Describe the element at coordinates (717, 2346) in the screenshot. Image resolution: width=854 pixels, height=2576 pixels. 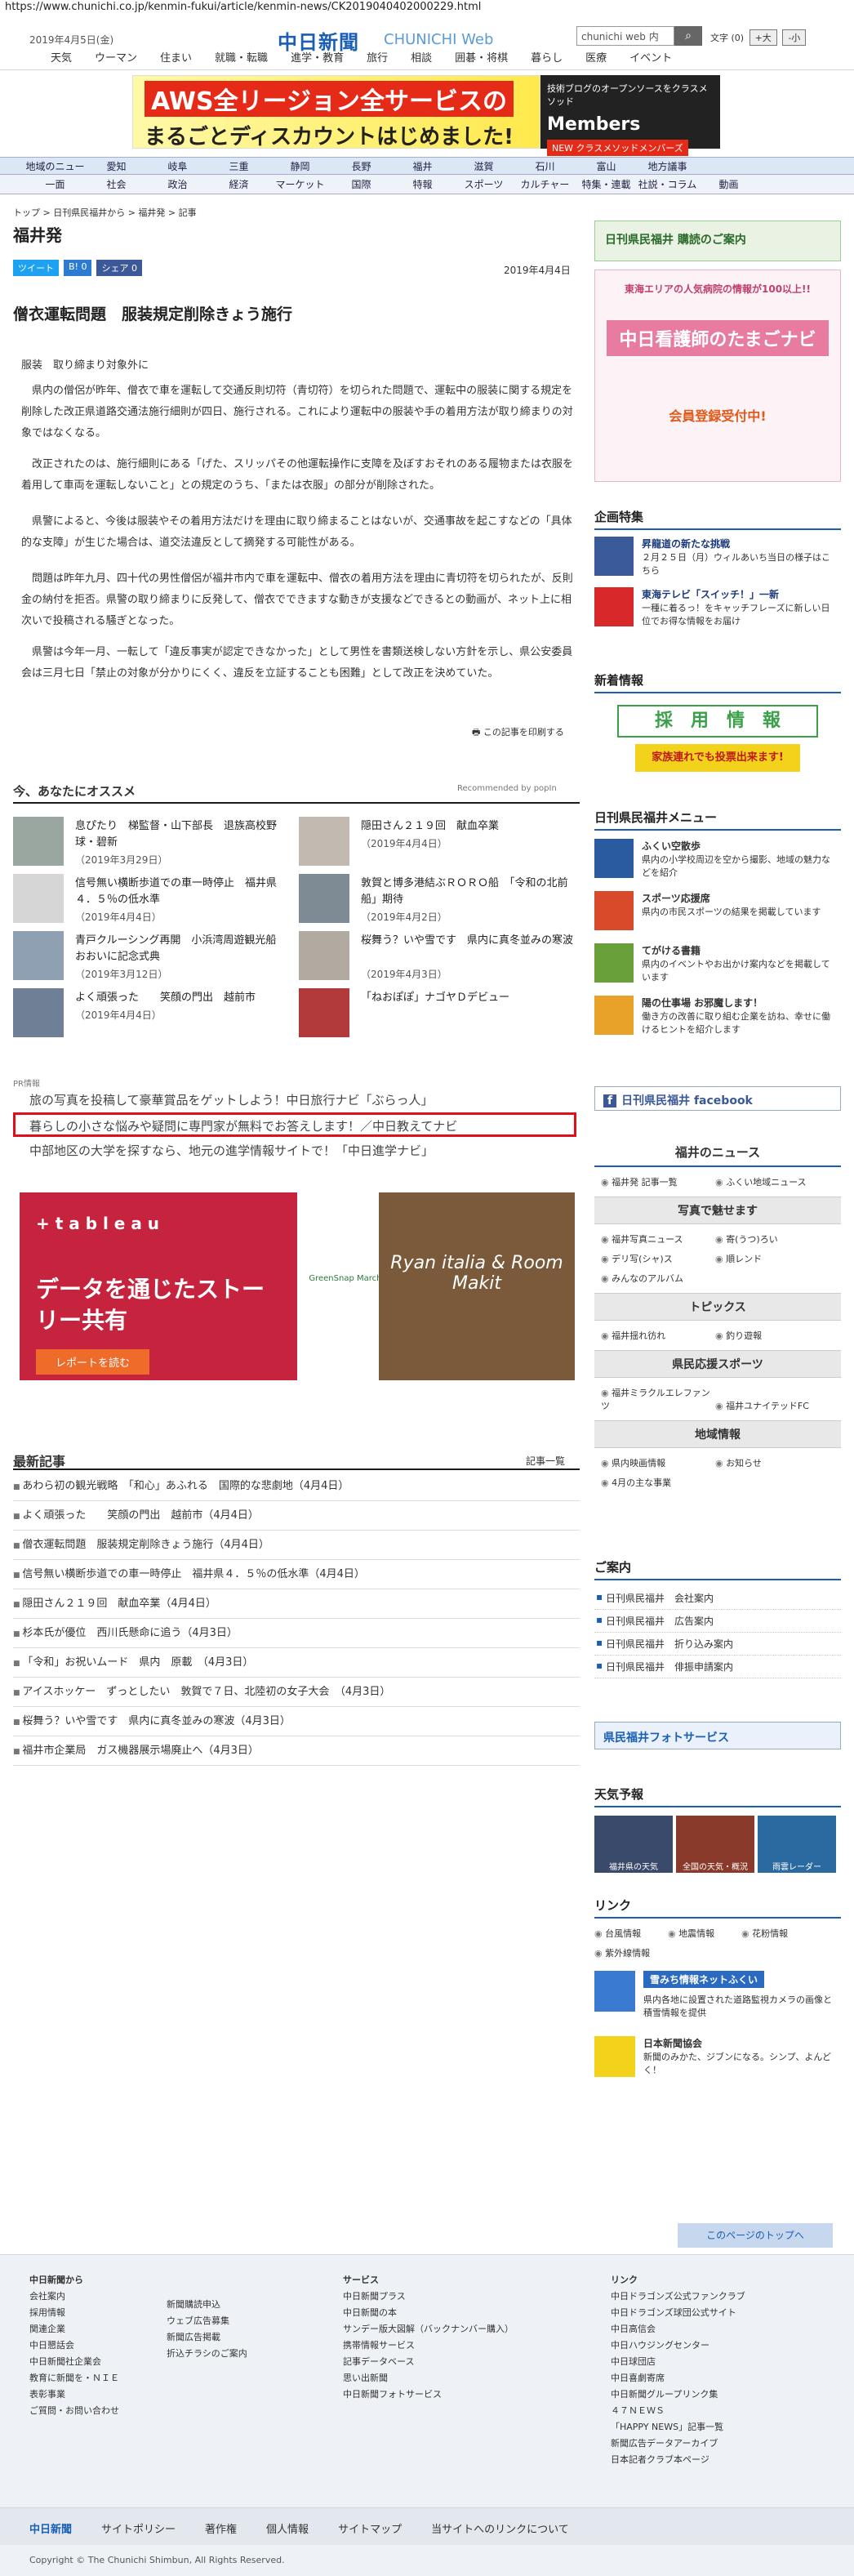
I see `footer-link: 中日ハウジングセンター` at that location.